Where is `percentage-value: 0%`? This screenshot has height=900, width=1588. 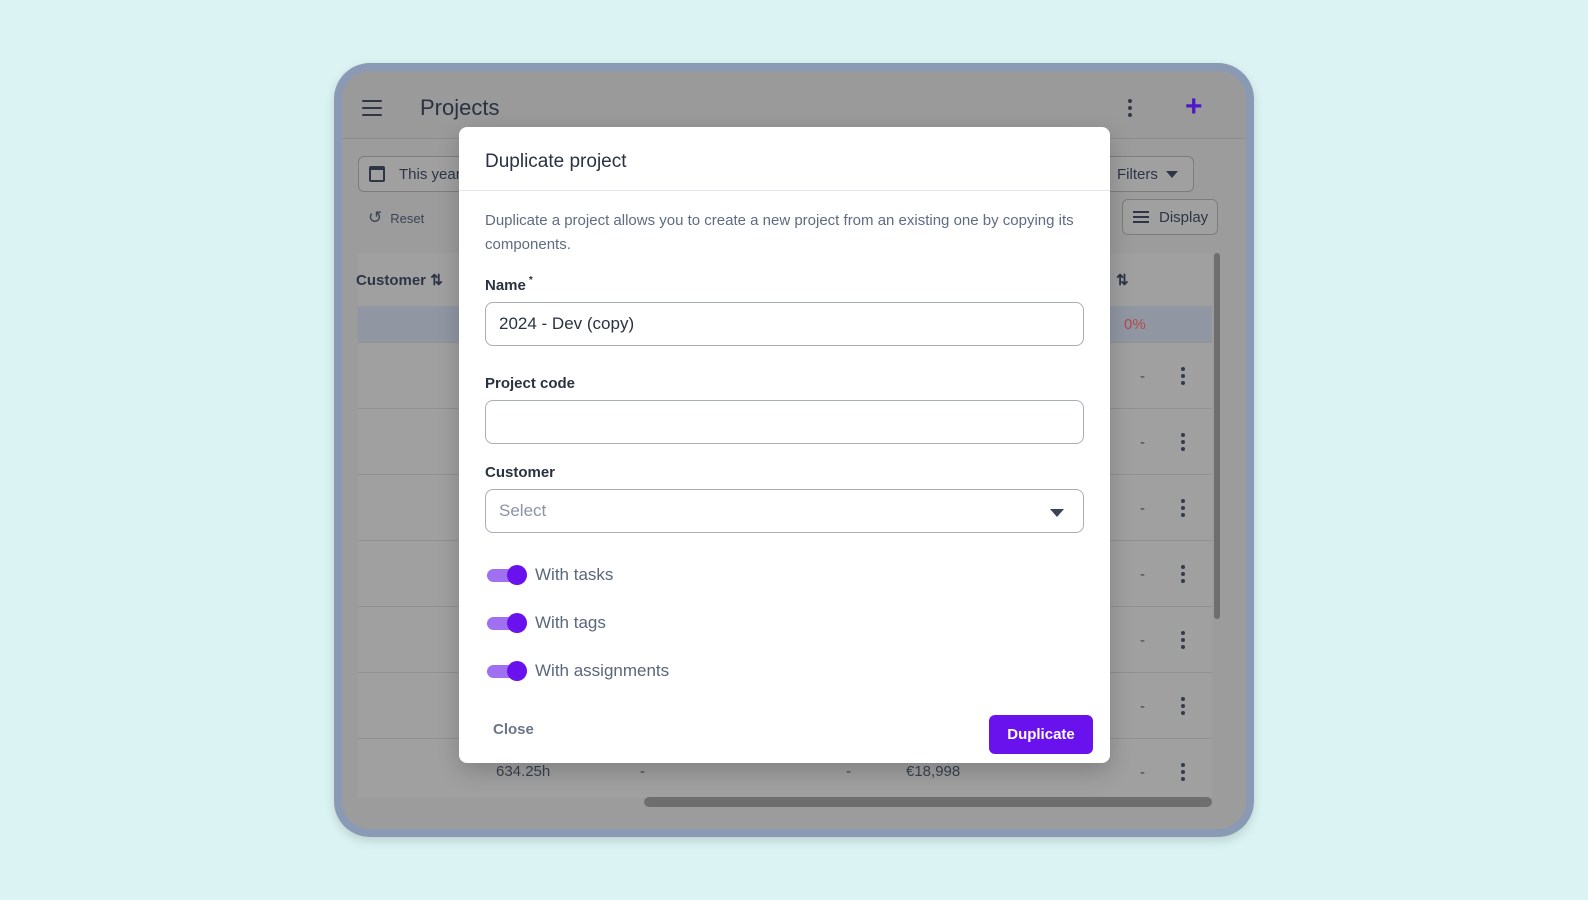
percentage-value: 0% is located at coordinates (1135, 324).